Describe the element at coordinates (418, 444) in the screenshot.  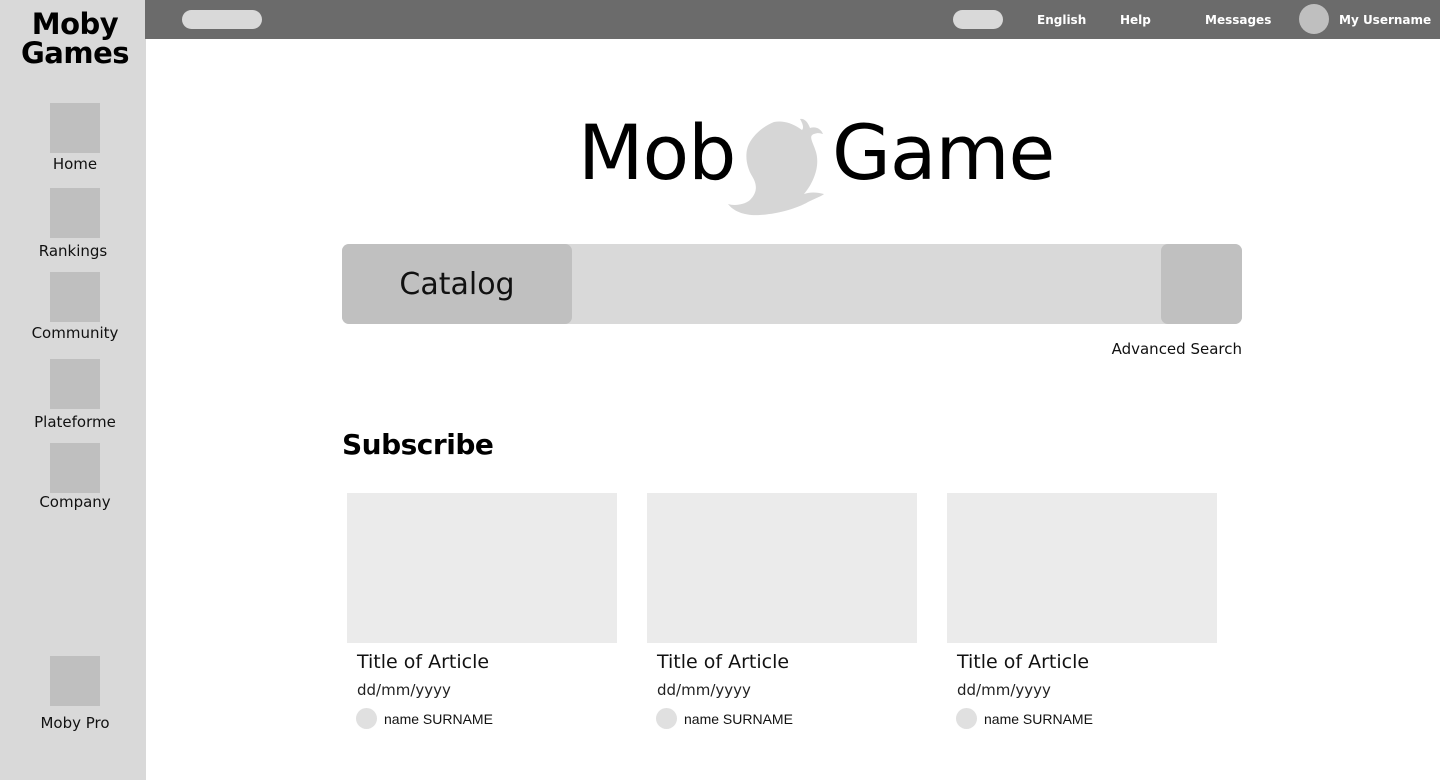
I see `section-title: Subscribe` at that location.